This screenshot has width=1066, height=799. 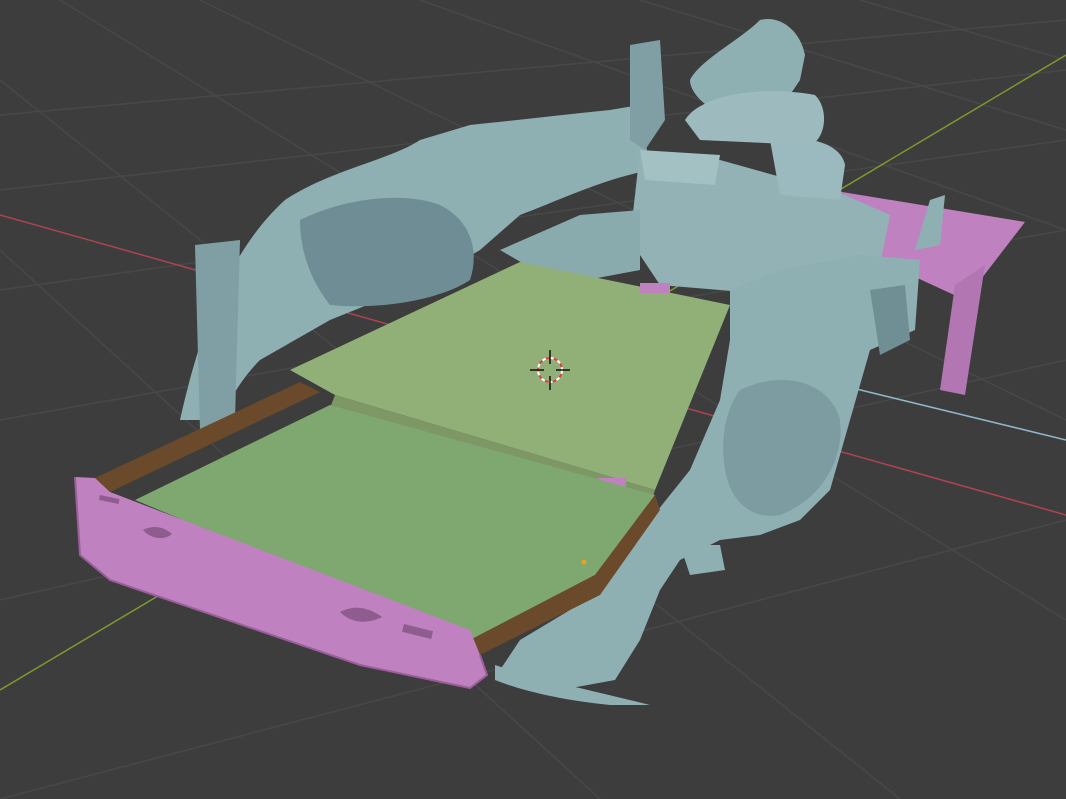 I want to click on object-origin-dot, so click(x=584, y=562).